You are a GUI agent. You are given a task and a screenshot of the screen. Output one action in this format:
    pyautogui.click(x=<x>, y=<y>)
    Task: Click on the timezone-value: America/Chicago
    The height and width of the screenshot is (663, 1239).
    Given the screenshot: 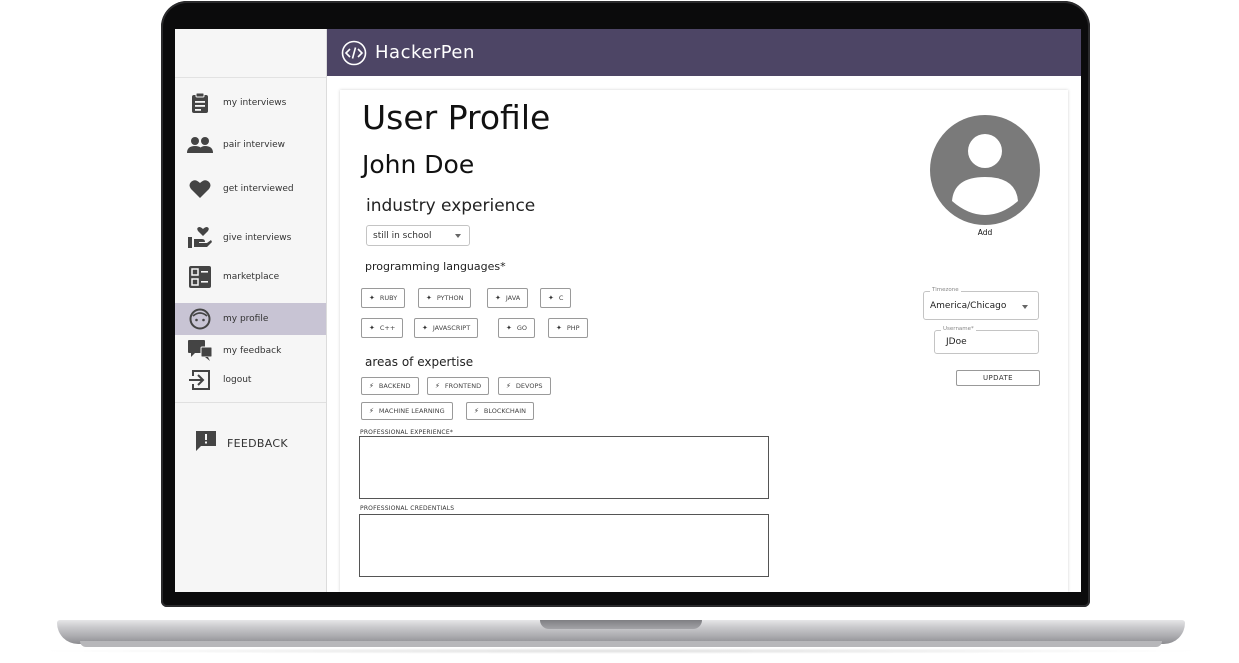 What is the action you would take?
    pyautogui.click(x=968, y=305)
    